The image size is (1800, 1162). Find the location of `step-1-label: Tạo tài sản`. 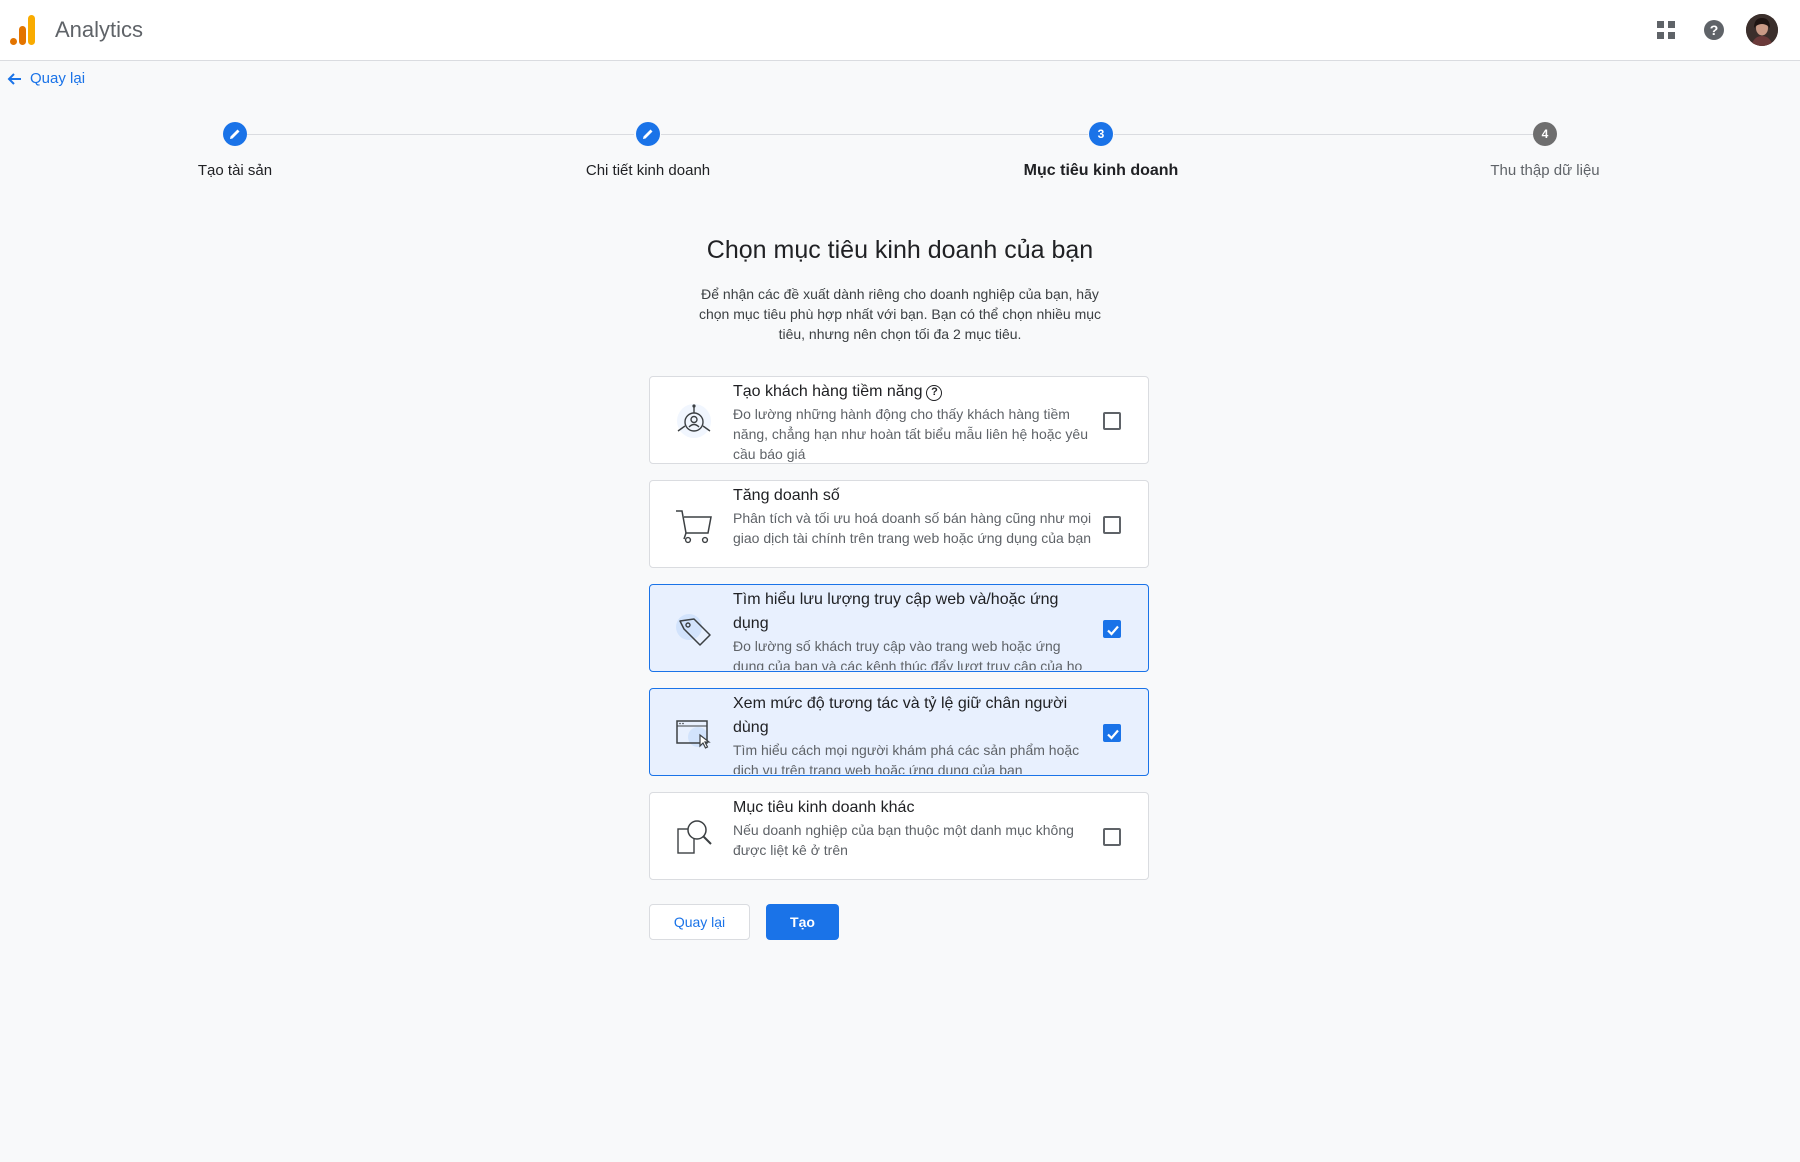

step-1-label: Tạo tài sản is located at coordinates (235, 170).